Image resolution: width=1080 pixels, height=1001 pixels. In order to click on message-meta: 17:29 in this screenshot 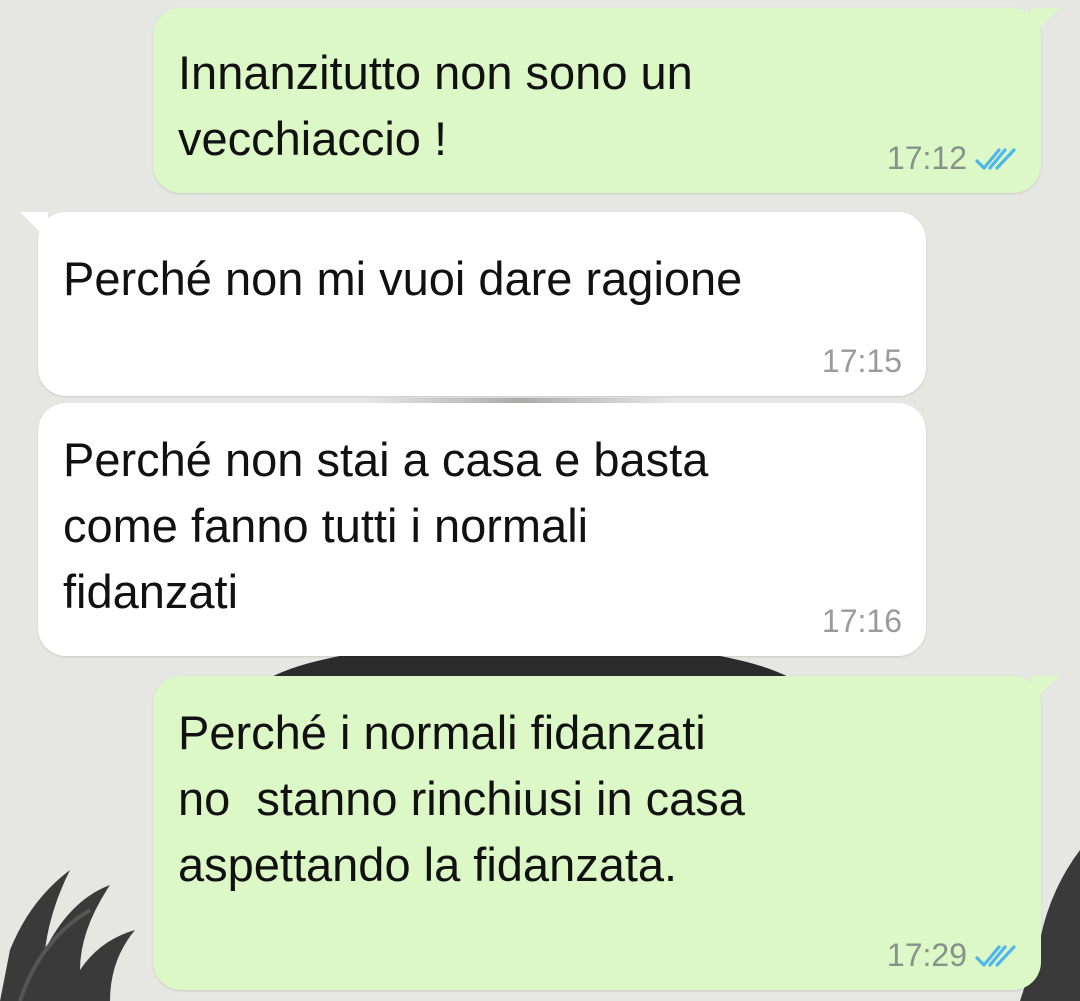, I will do `click(952, 955)`.